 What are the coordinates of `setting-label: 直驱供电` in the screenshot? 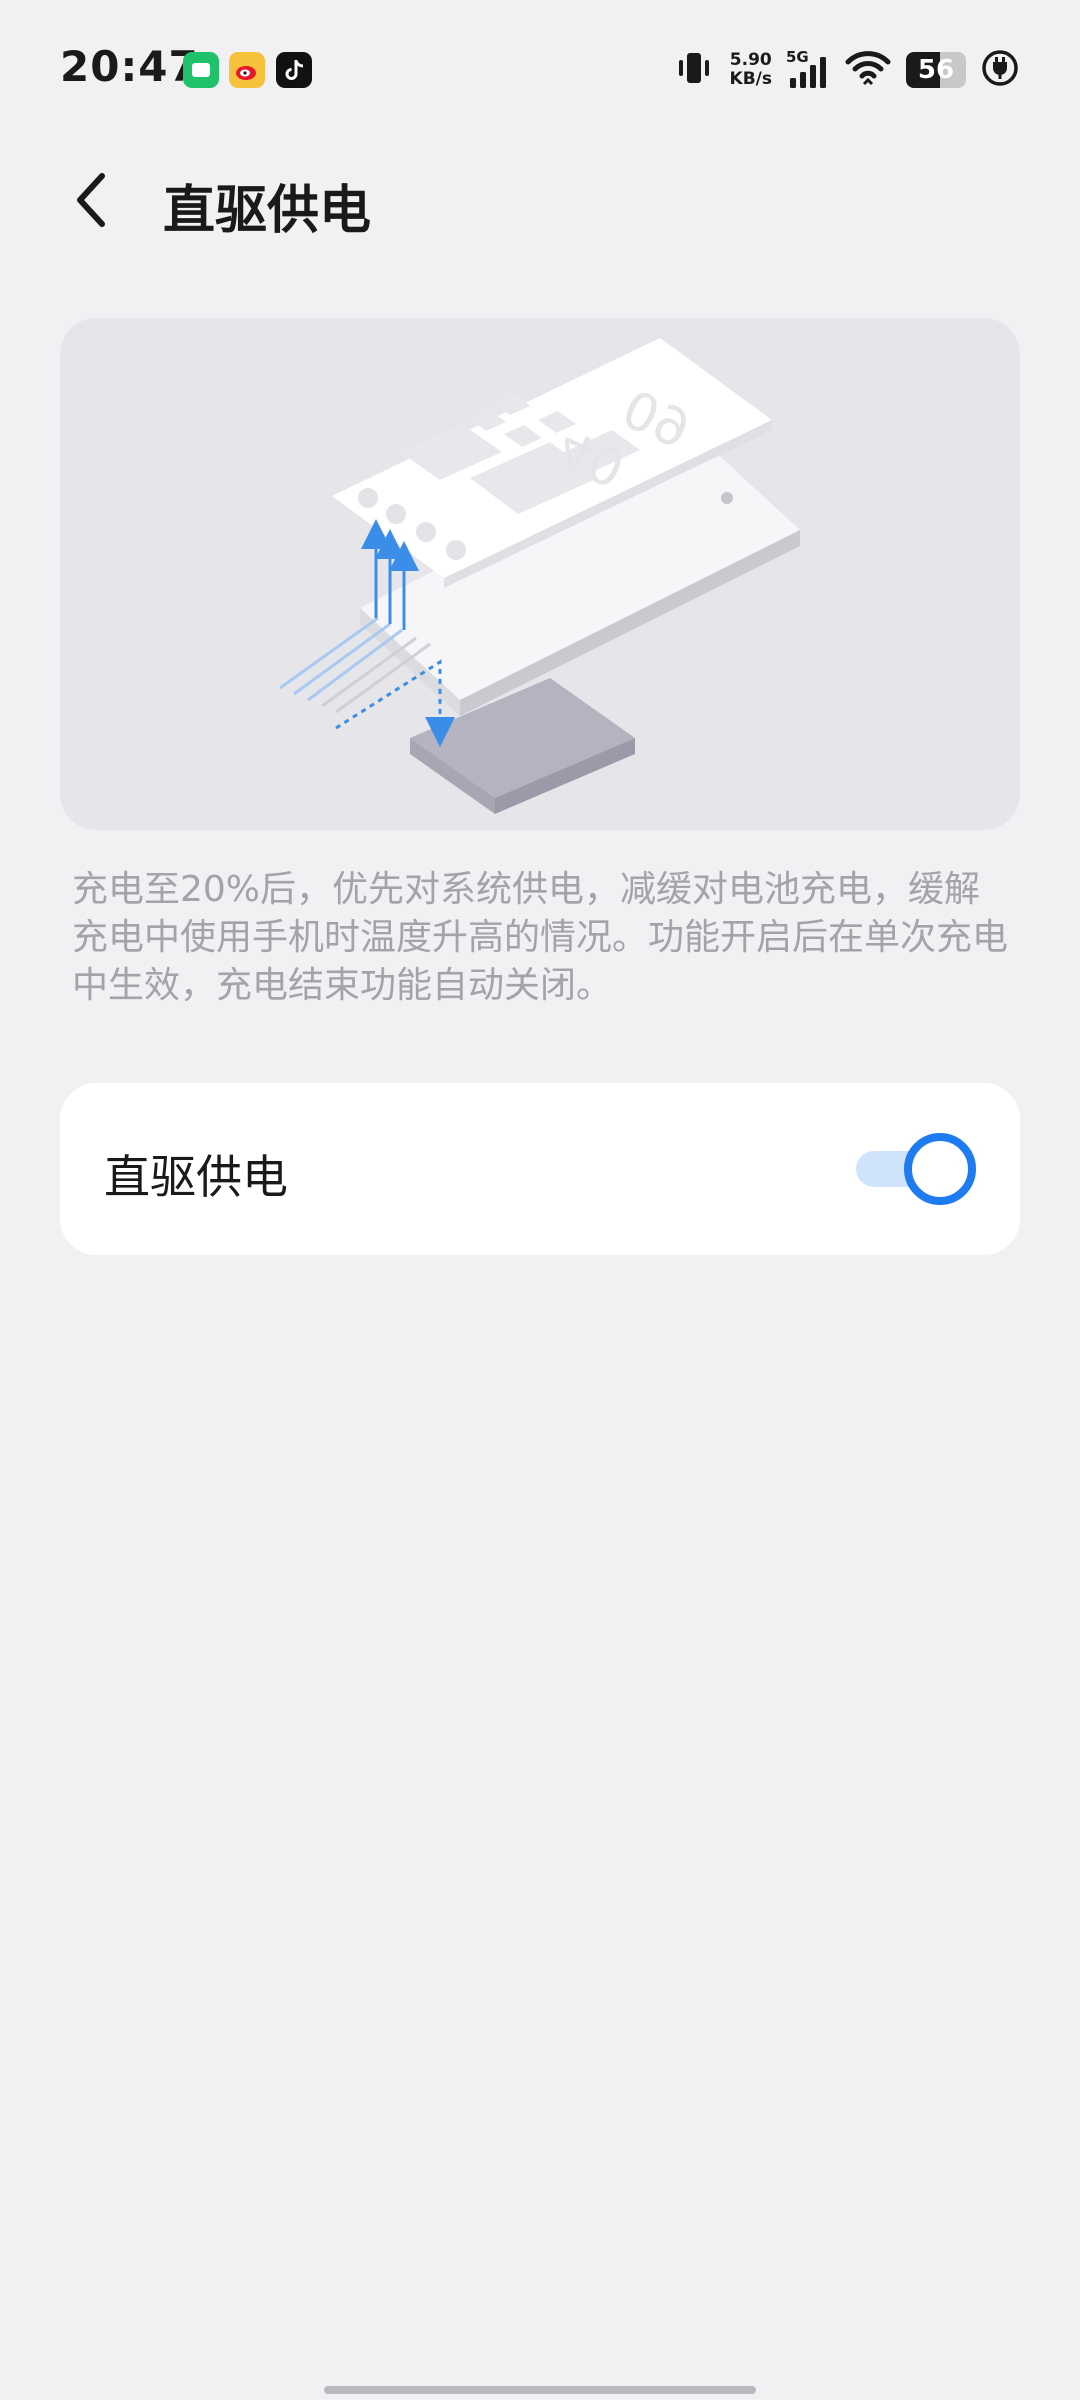 It's located at (196, 1177).